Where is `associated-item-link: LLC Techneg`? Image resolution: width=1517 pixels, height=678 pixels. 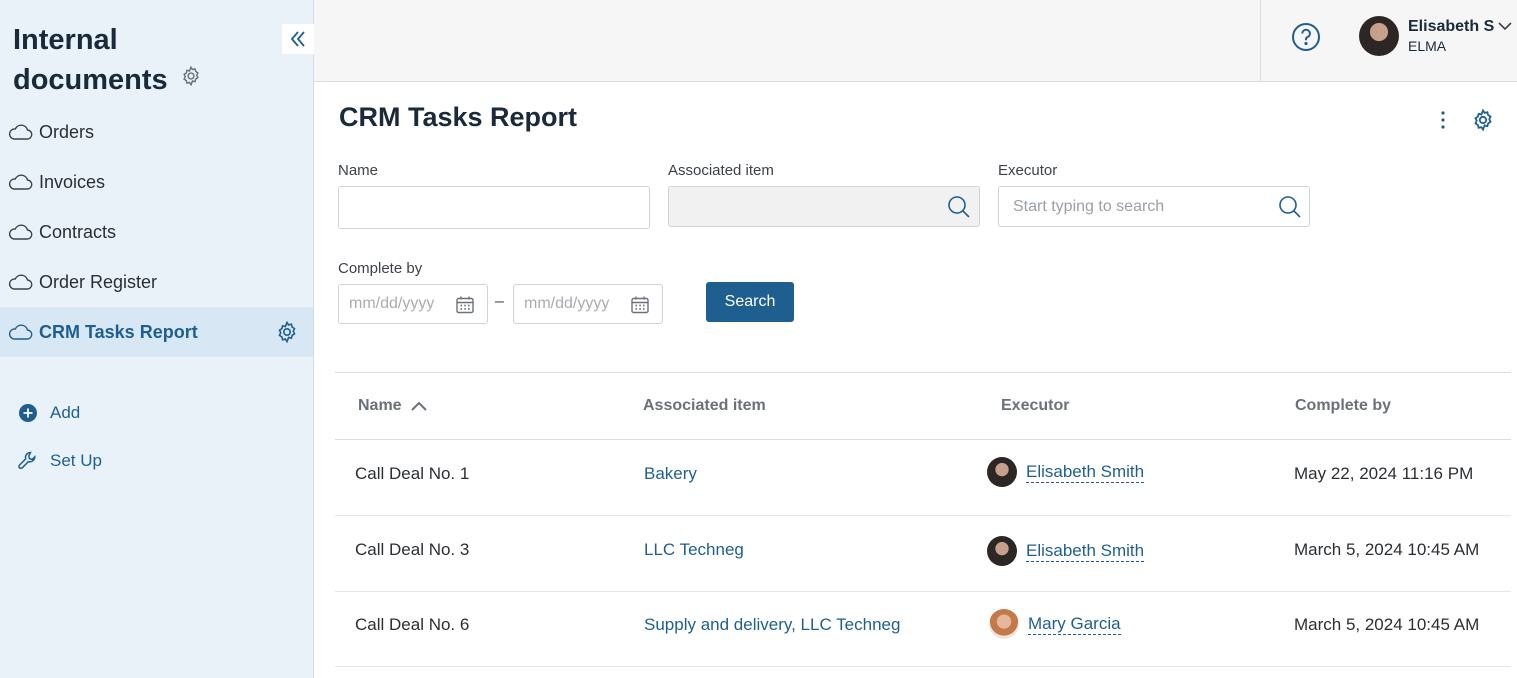
associated-item-link: LLC Techneg is located at coordinates (694, 550).